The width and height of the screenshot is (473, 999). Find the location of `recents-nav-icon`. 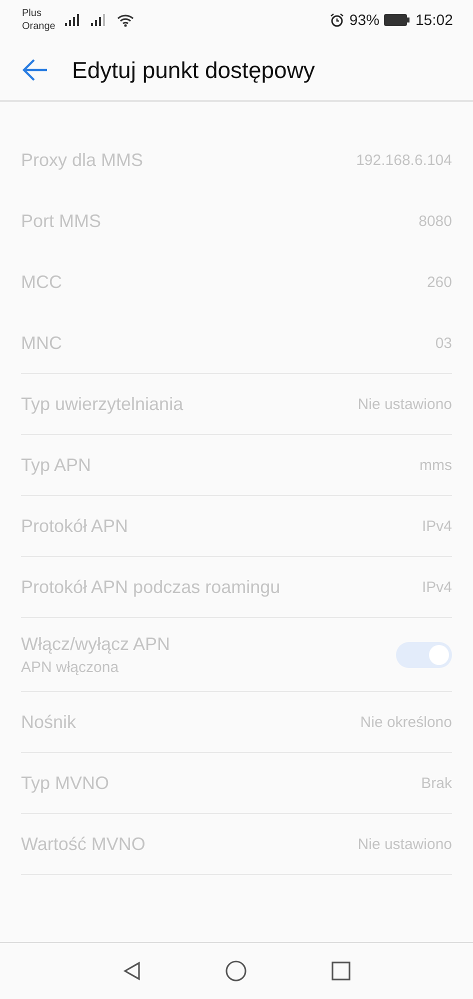

recents-nav-icon is located at coordinates (341, 971).